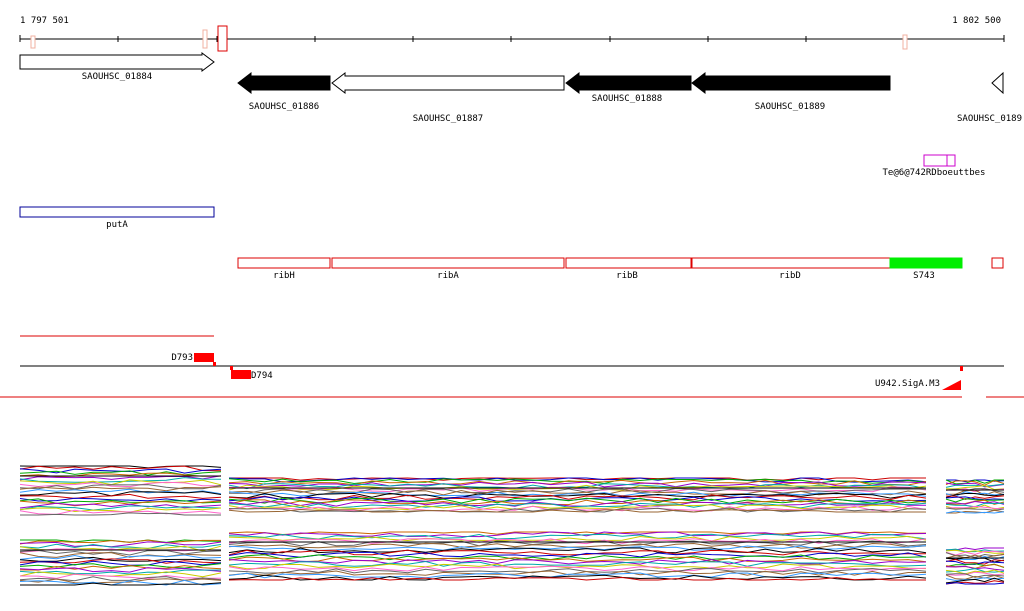 The height and width of the screenshot is (611, 1024). What do you see at coordinates (284, 276) in the screenshot?
I see `feature-label: ribH` at bounding box center [284, 276].